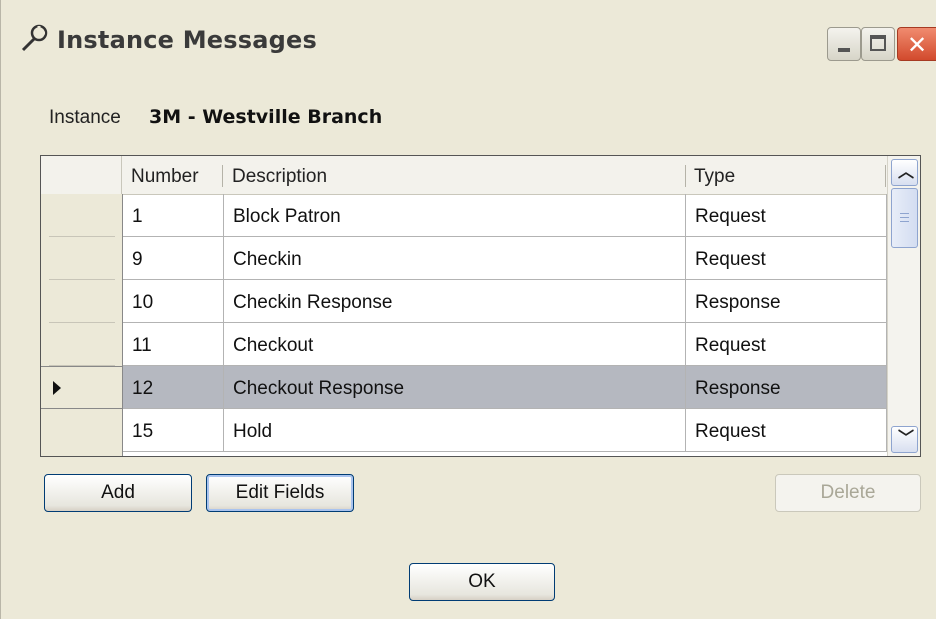 The height and width of the screenshot is (619, 936). I want to click on vertical-scrollbar: ︿ ﹀, so click(903, 306).